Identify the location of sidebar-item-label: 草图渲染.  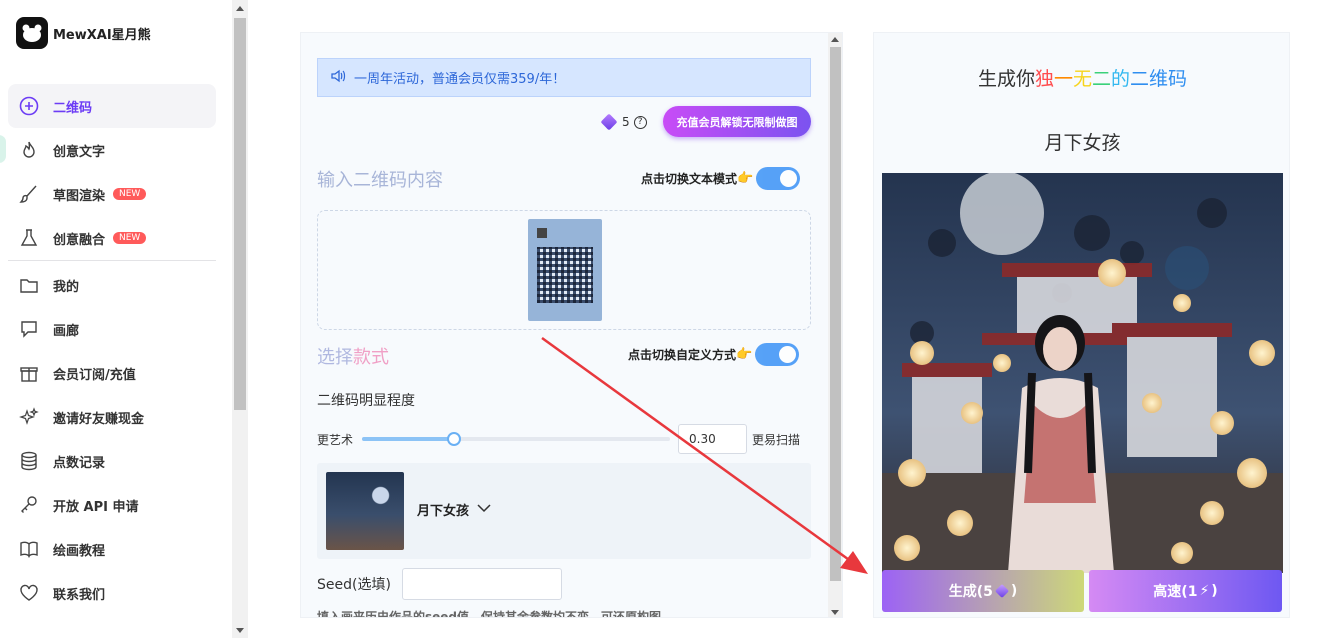
(79, 196).